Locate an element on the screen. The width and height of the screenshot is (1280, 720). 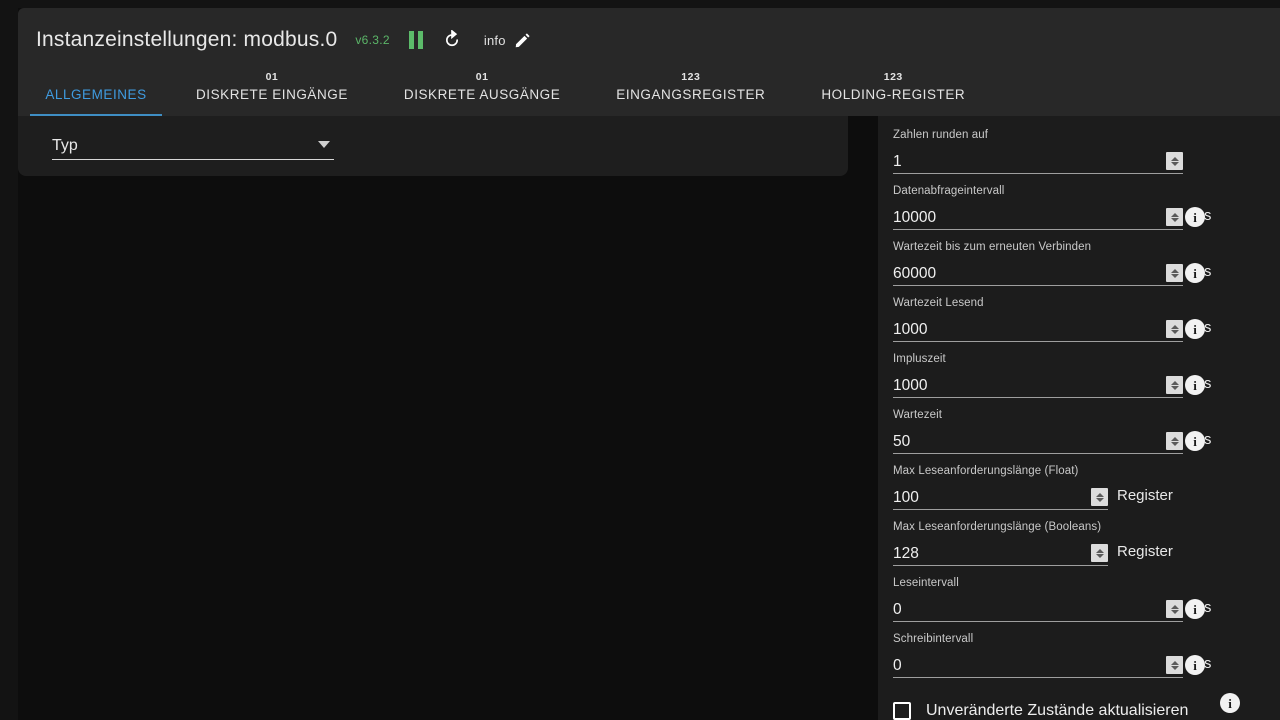
field-row: 100 is located at coordinates (1000, 496).